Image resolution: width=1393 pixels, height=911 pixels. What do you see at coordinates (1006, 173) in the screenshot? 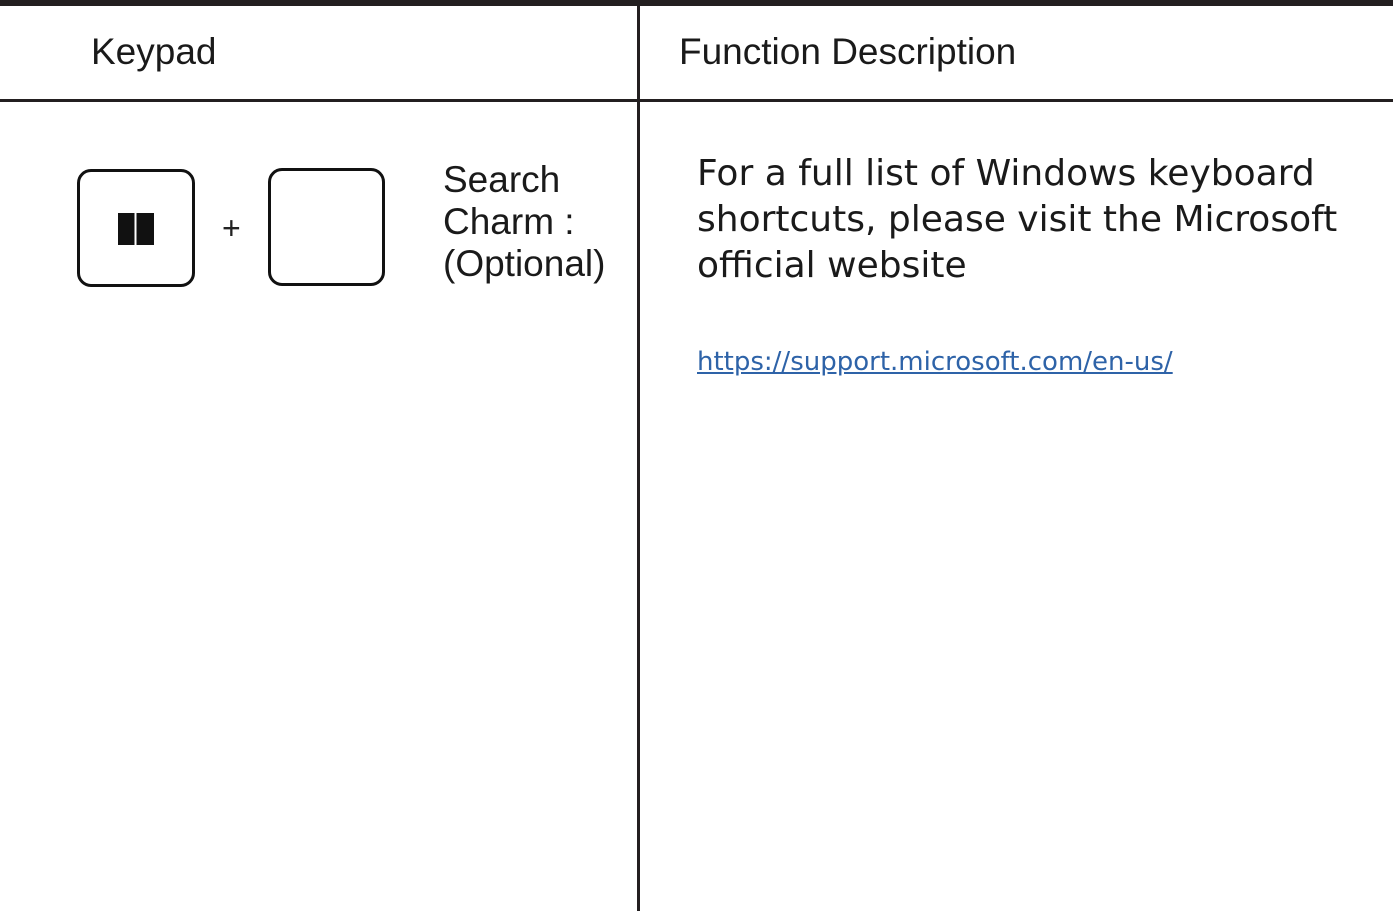
I see `description-line: For a full list of Windows keyboard` at bounding box center [1006, 173].